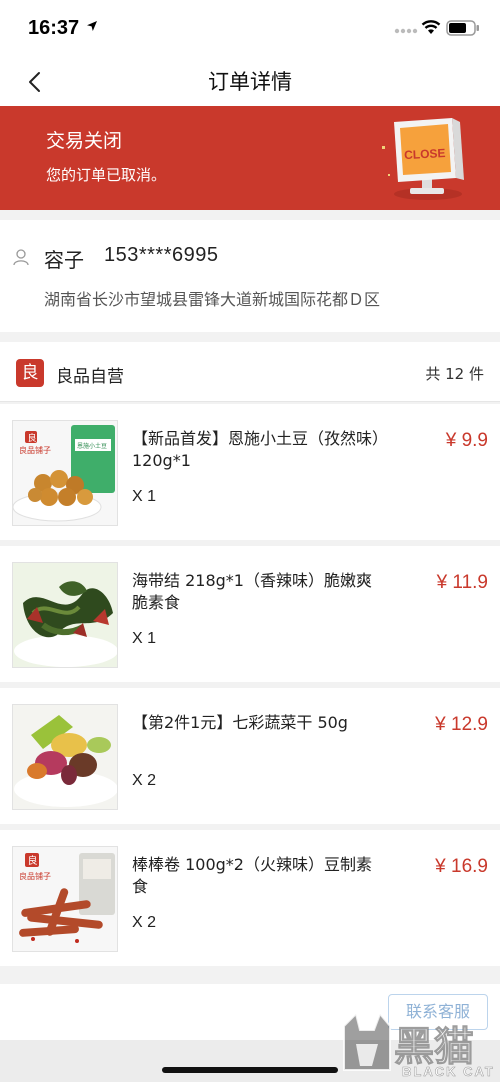  Describe the element at coordinates (212, 299) in the screenshot. I see `recipient-address: 湖南省长沙市望城县雷锋大道新城国际花都Ｄ区` at that location.